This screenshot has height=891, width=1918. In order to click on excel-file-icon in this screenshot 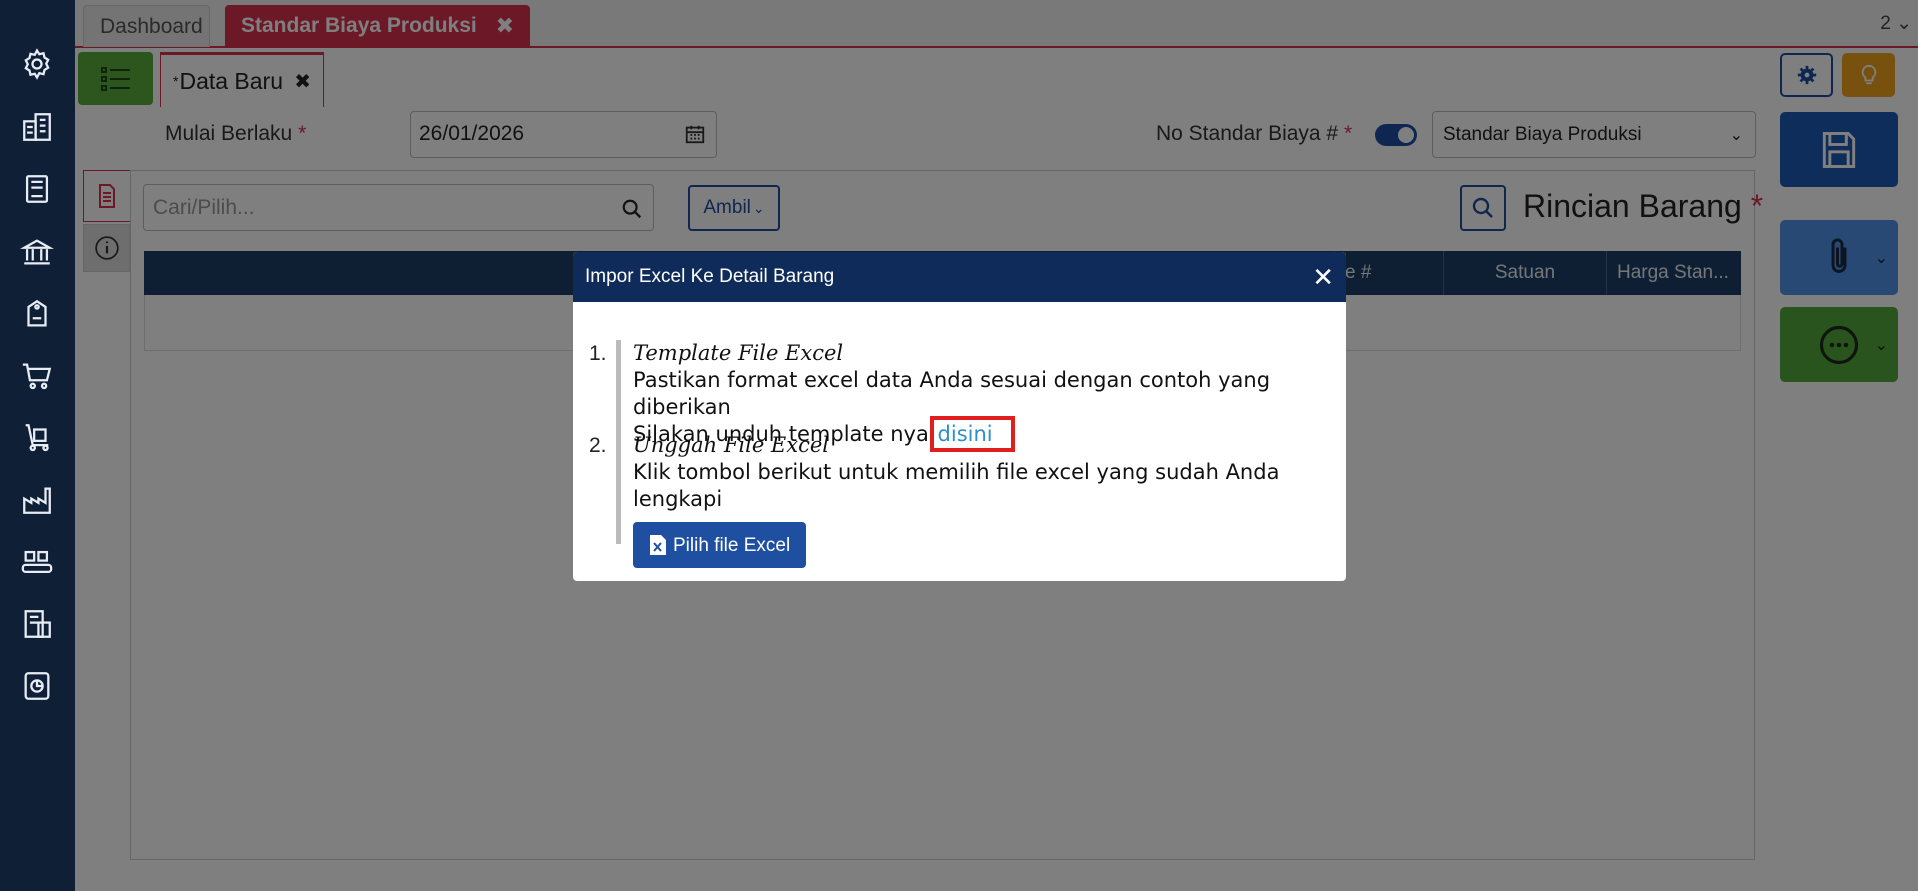, I will do `click(658, 545)`.